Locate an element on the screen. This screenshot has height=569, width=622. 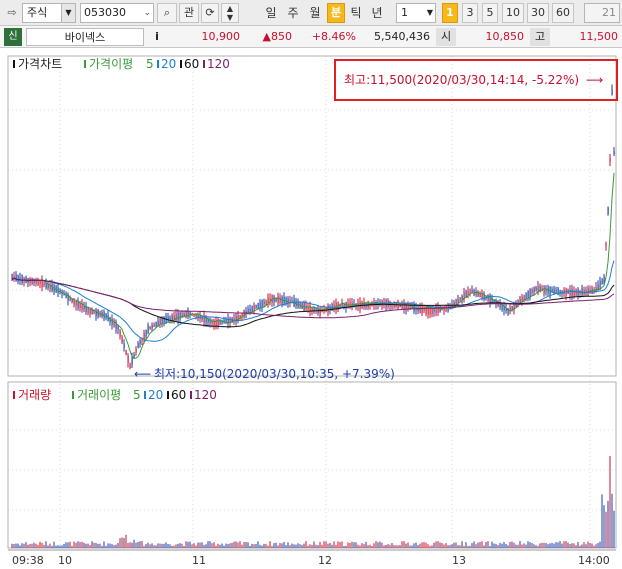
new-badge: 신 is located at coordinates (13, 37).